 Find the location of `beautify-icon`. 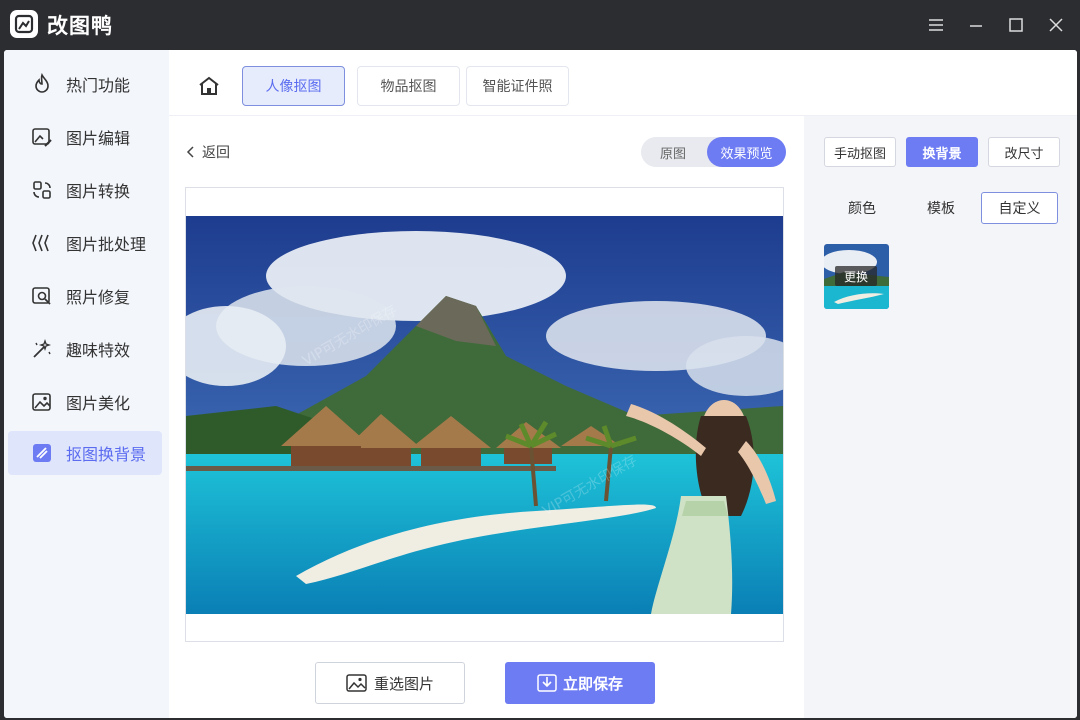

beautify-icon is located at coordinates (42, 402).